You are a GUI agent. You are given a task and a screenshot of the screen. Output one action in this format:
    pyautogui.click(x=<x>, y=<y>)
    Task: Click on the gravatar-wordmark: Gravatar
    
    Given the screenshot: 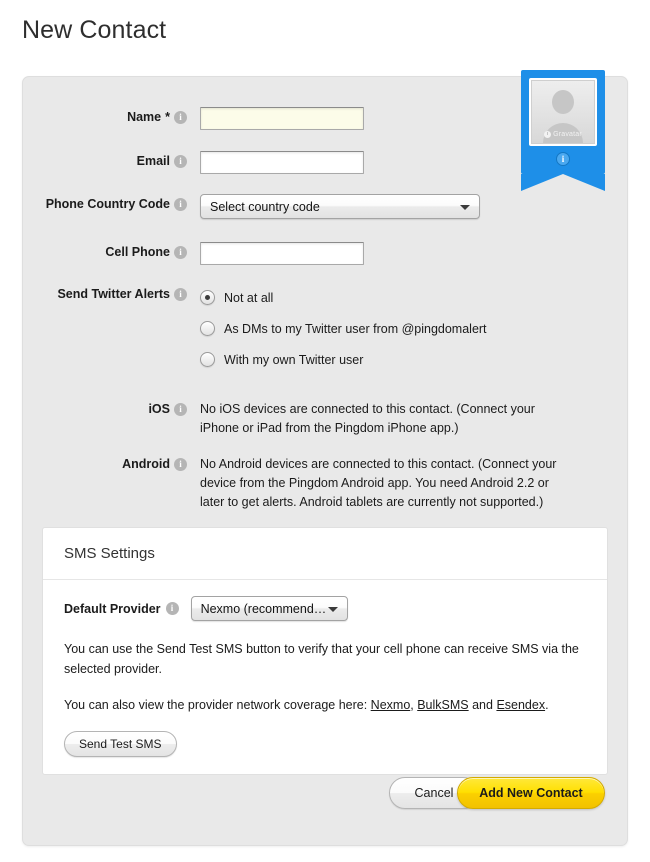 What is the action you would take?
    pyautogui.click(x=563, y=134)
    